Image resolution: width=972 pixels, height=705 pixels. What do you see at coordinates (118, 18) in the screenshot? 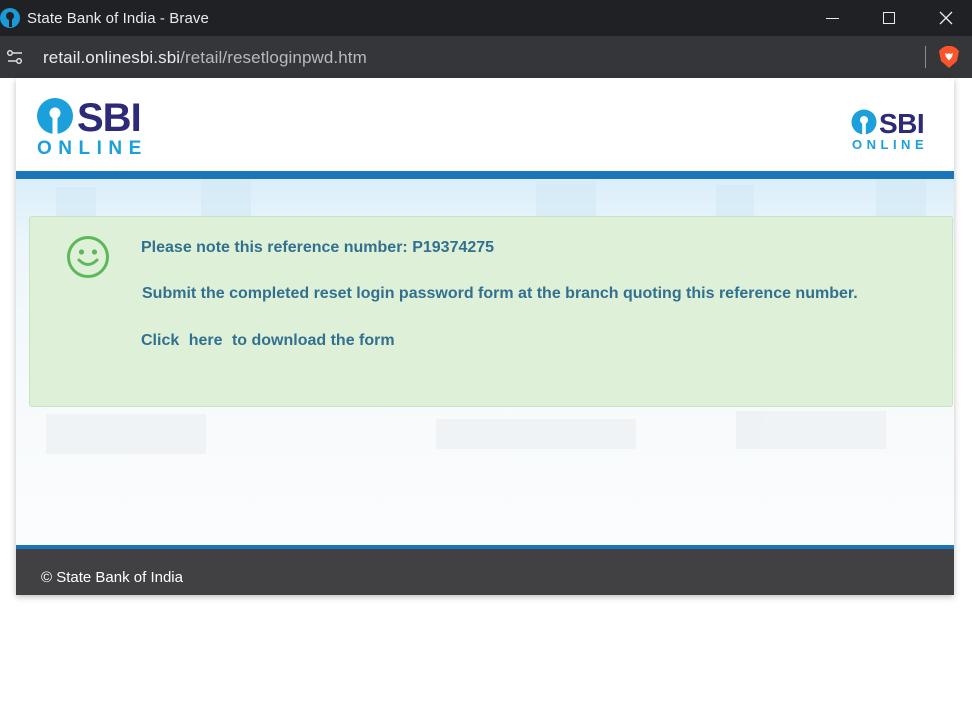
I see `window-title: State Bank of India - Brave` at bounding box center [118, 18].